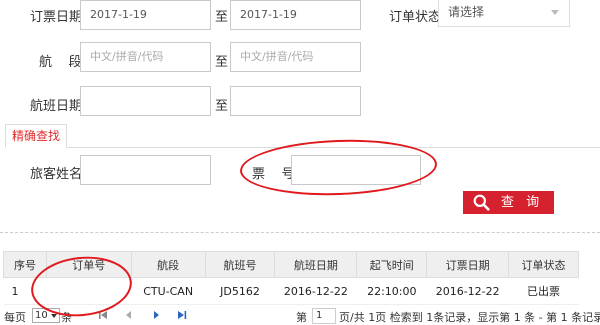 Image resolution: width=600 pixels, height=325 pixels. Describe the element at coordinates (467, 291) in the screenshot. I see `cell-order-date: 2016-12-22` at that location.